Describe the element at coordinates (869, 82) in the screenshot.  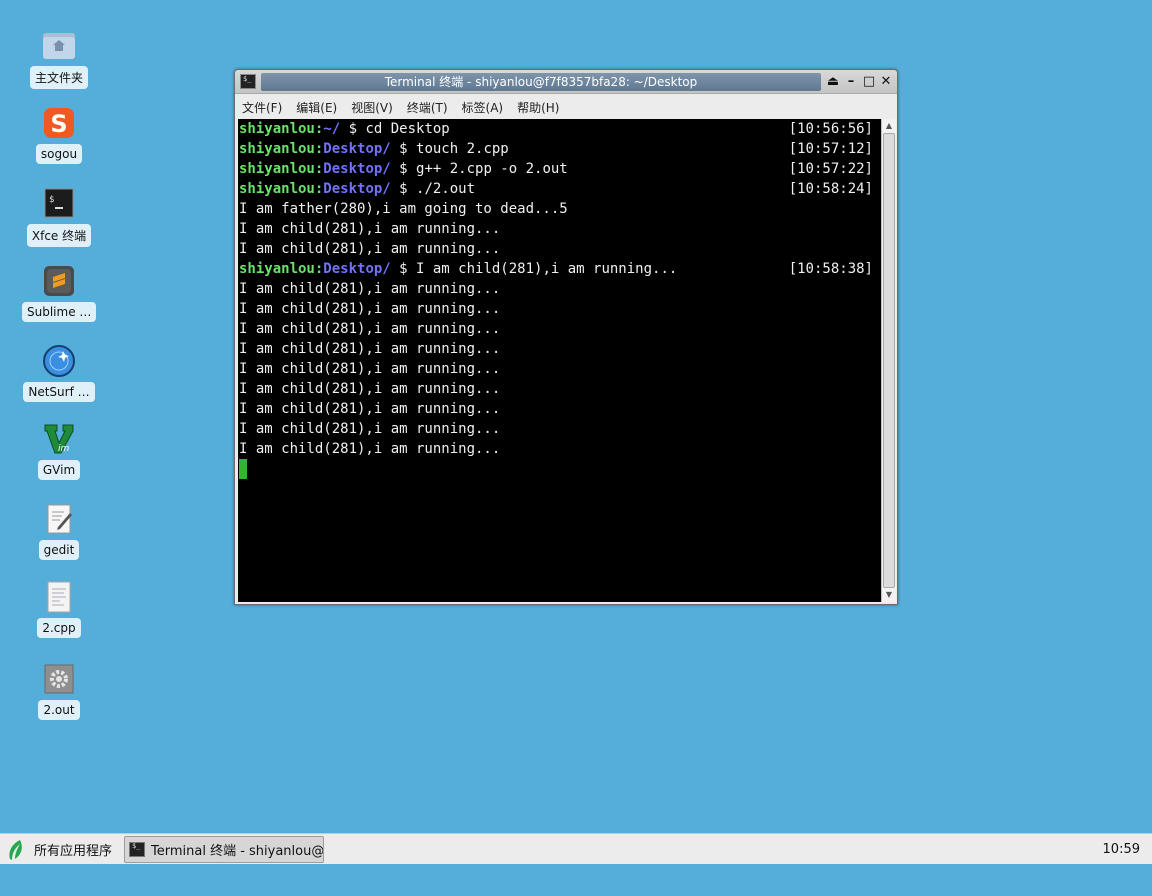
I see `maximize-button: □` at that location.